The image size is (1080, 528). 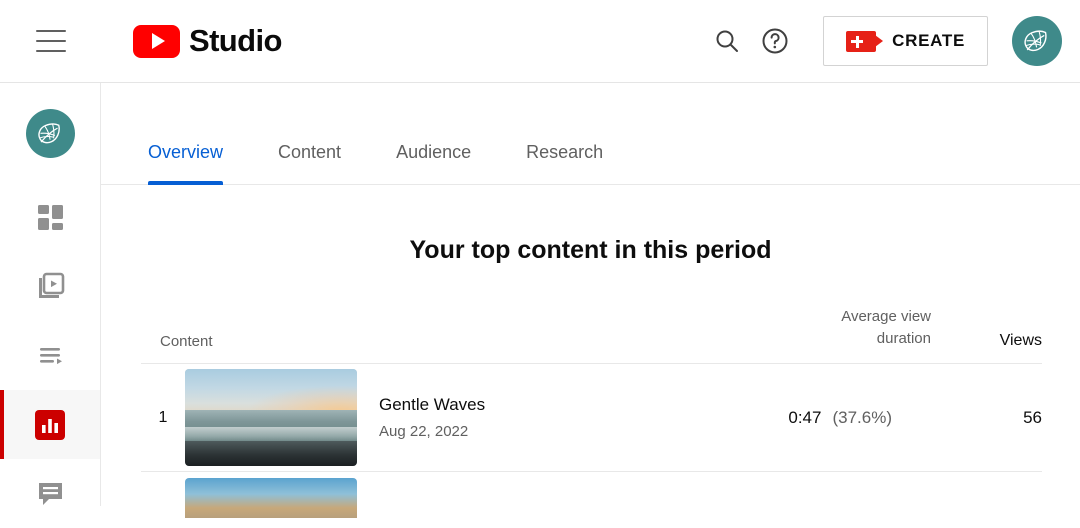 I want to click on sidebar-item-dashboard, so click(x=50, y=217).